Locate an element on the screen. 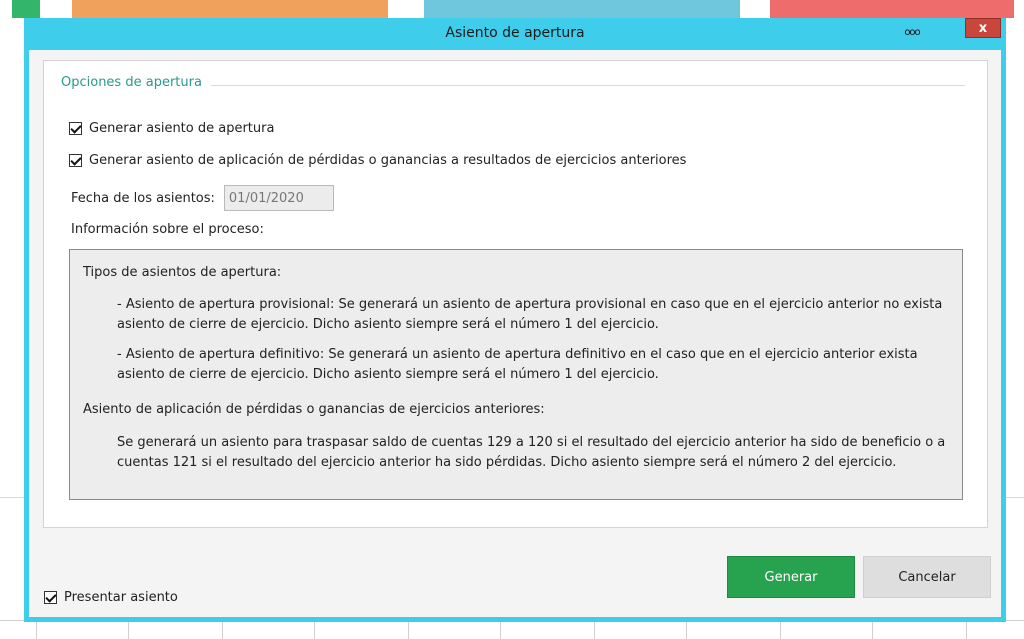 This screenshot has width=1024, height=639. generar-apertura-label: Generar asiento de apertura is located at coordinates (181, 128).